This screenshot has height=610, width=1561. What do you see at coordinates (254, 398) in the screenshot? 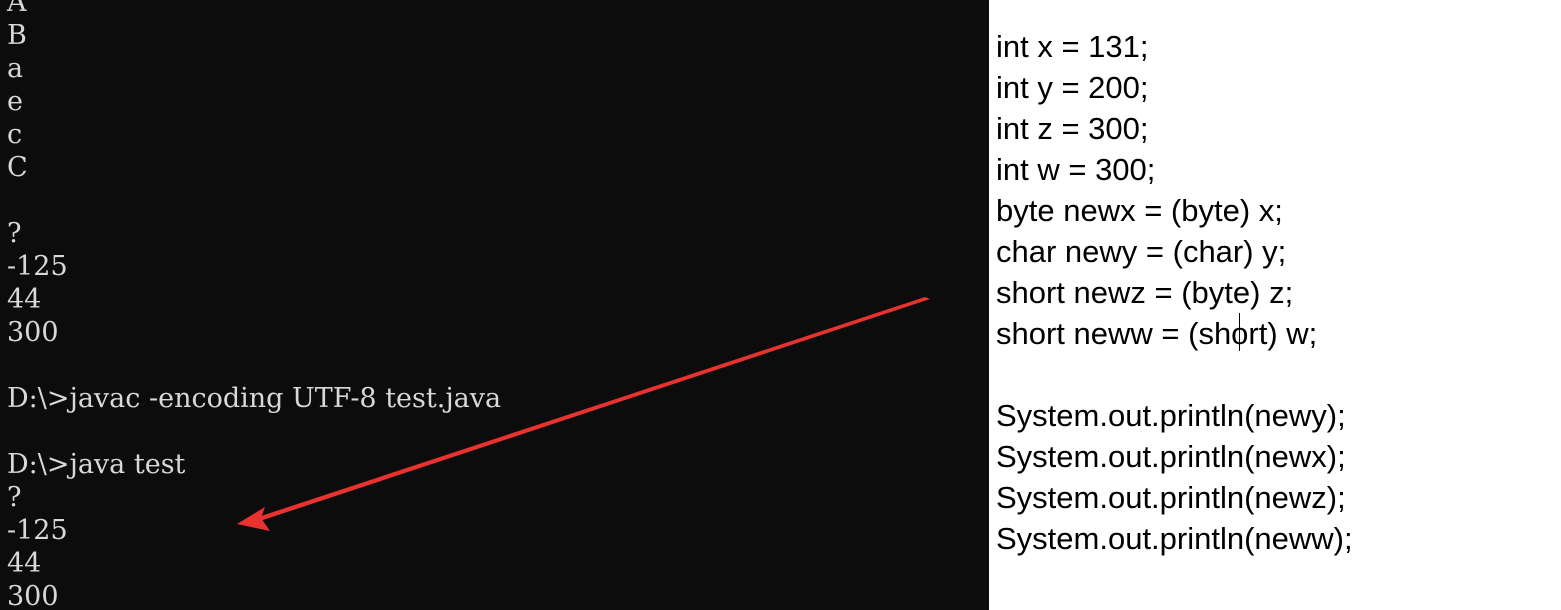
I see `terminal-command-line: D:\>javac -encoding UTF-8 test.java` at bounding box center [254, 398].